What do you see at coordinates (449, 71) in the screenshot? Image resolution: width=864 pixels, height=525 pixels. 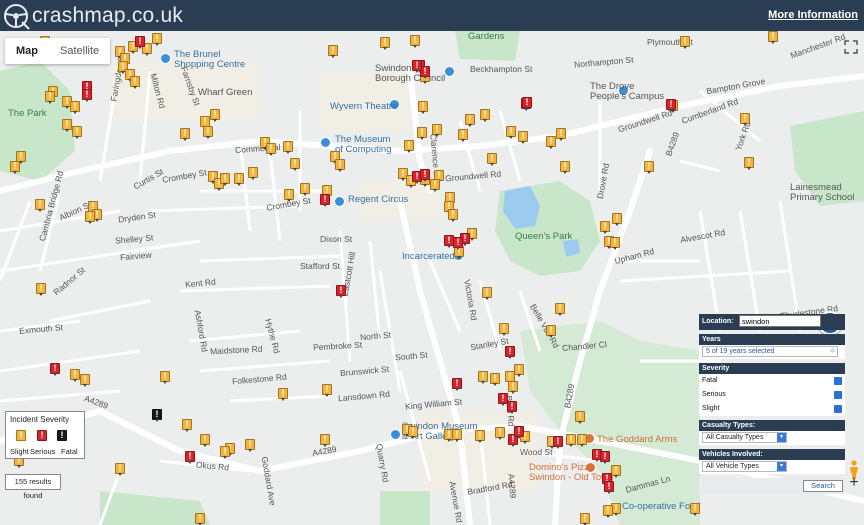 I see `council-icon` at bounding box center [449, 71].